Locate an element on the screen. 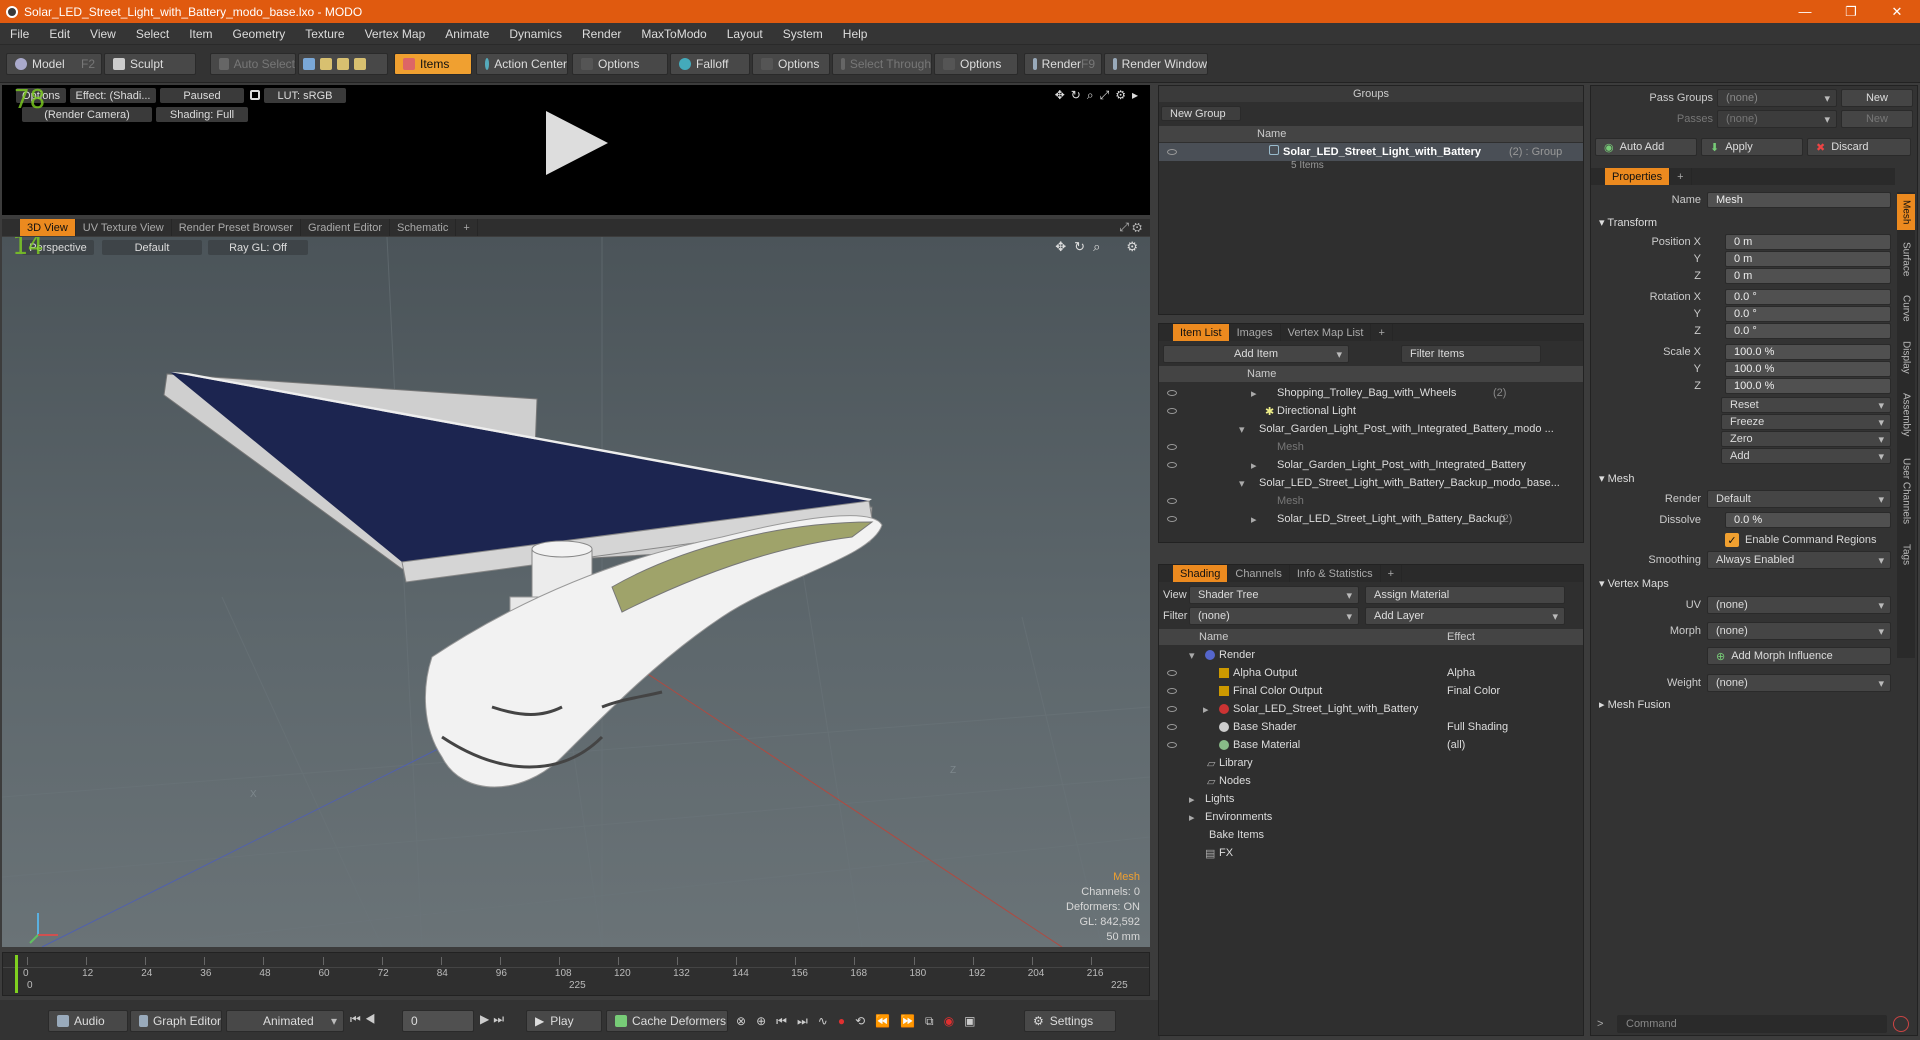 This screenshot has height=1040, width=1920. enable-command-regions-checkbox: ✓ is located at coordinates (1732, 540).